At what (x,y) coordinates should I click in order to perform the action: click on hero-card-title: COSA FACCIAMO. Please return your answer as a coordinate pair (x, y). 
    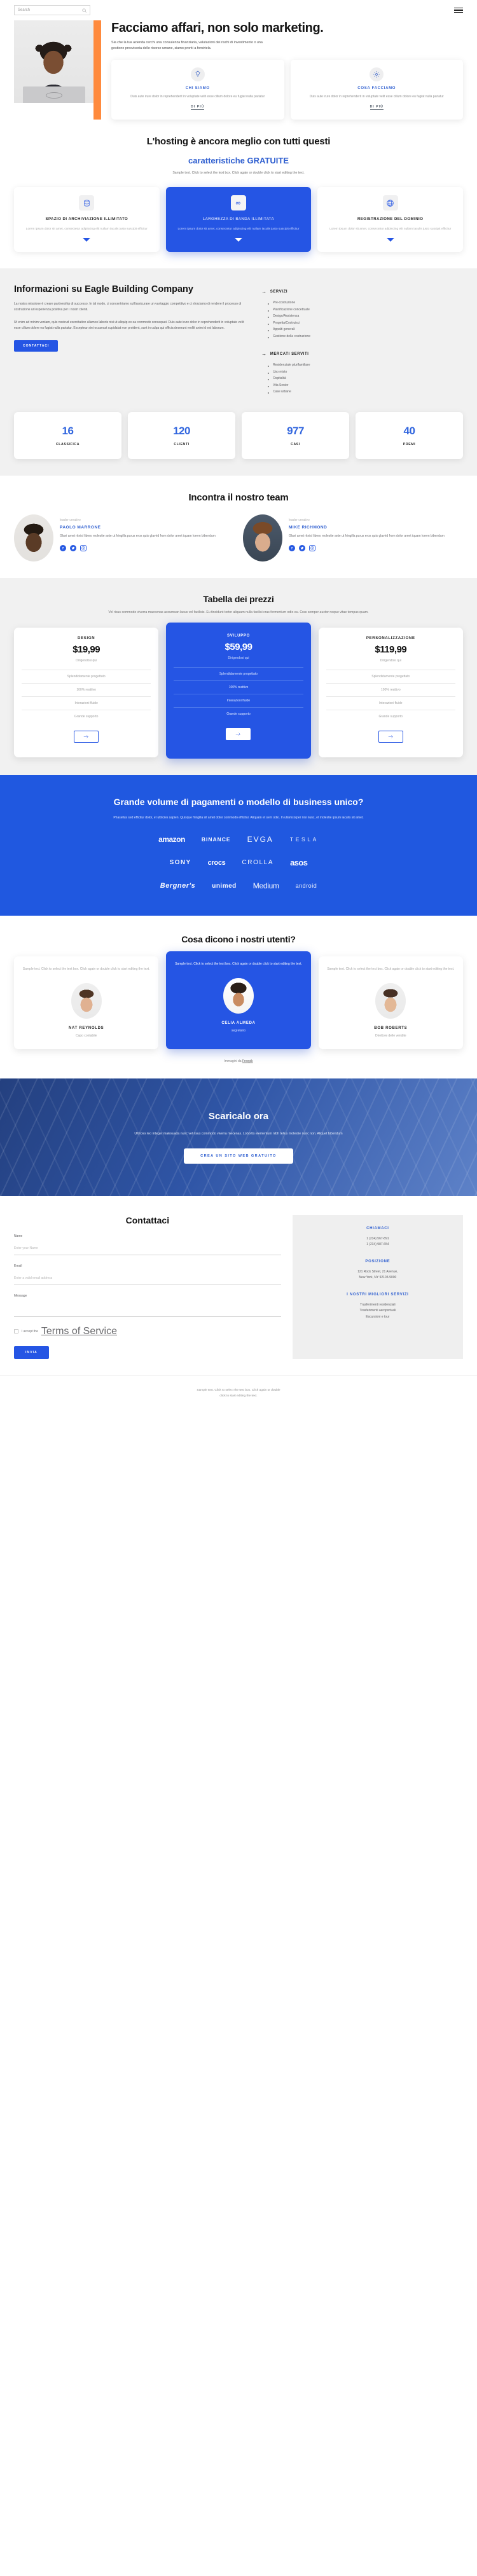
    Looking at the image, I should click on (376, 88).